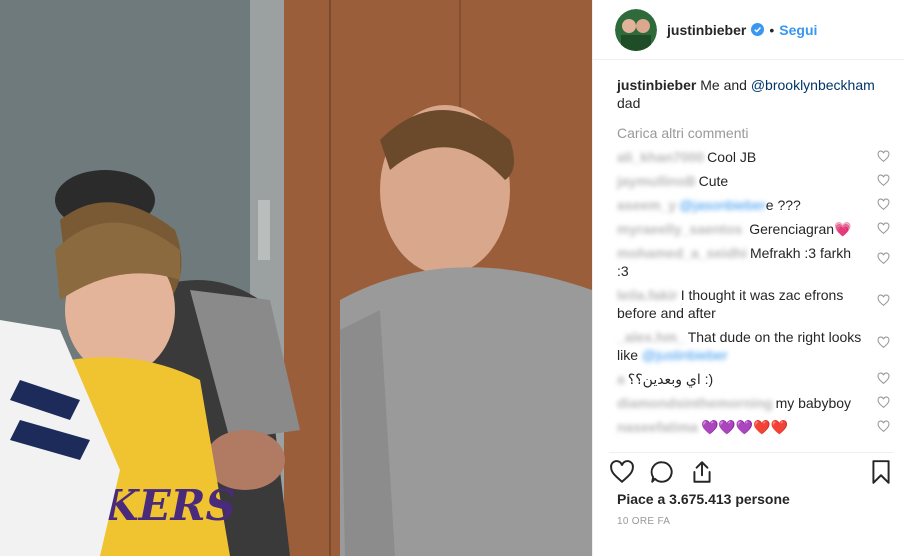  What do you see at coordinates (621, 379) in the screenshot?
I see `comment-username: a` at bounding box center [621, 379].